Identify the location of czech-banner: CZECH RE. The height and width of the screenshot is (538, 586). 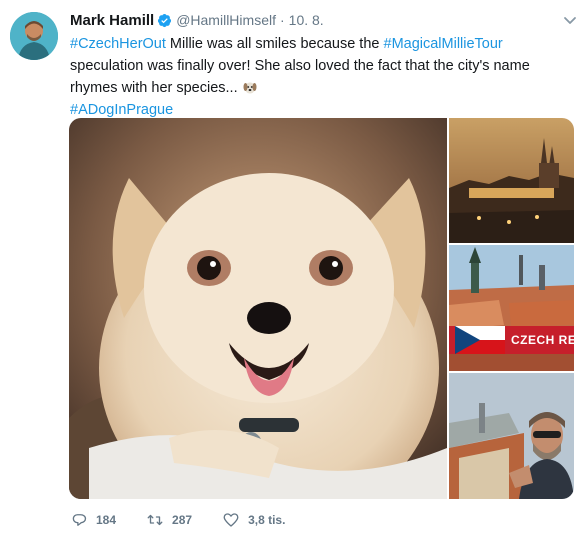
(511, 340).